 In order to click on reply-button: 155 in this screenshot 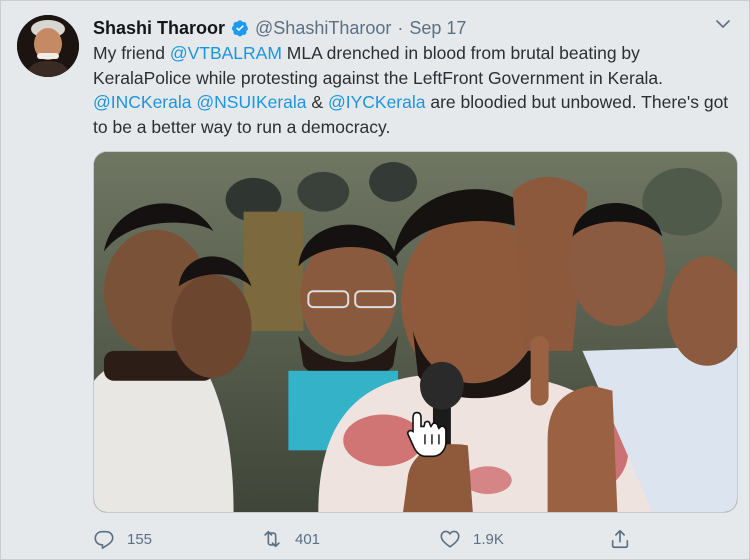, I will do `click(173, 539)`.